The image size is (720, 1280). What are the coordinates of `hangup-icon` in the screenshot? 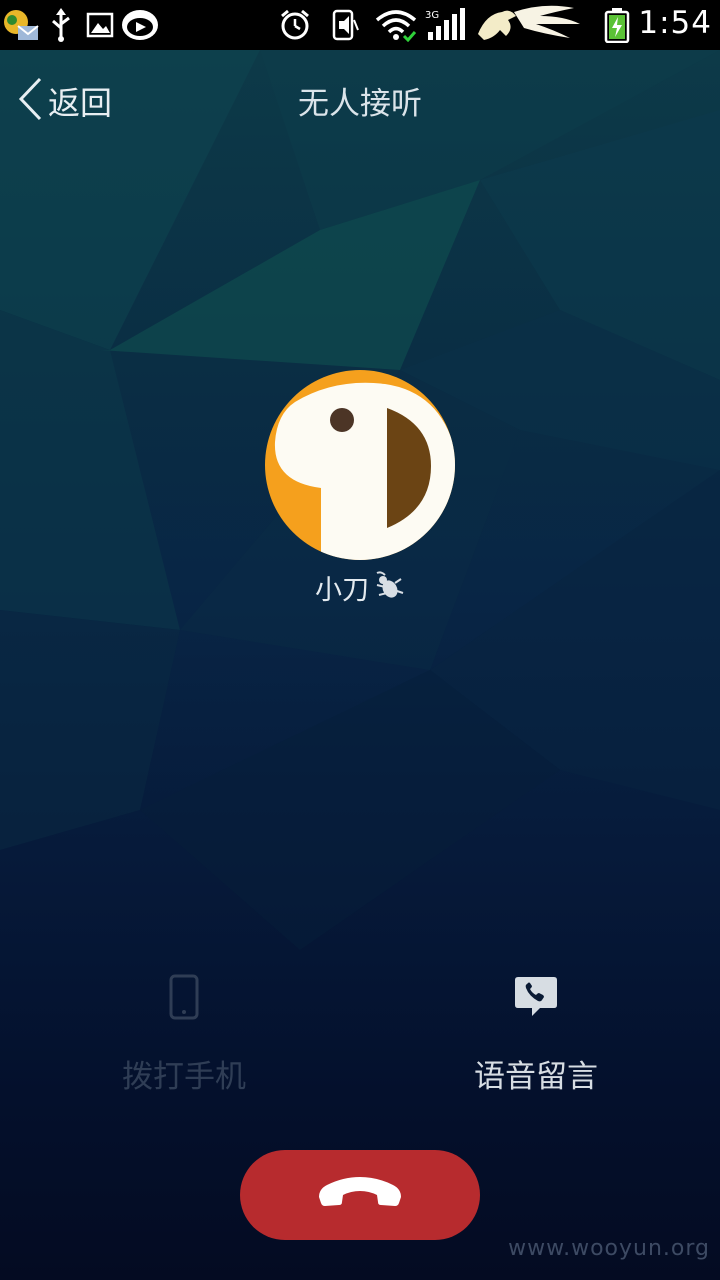 It's located at (360, 1195).